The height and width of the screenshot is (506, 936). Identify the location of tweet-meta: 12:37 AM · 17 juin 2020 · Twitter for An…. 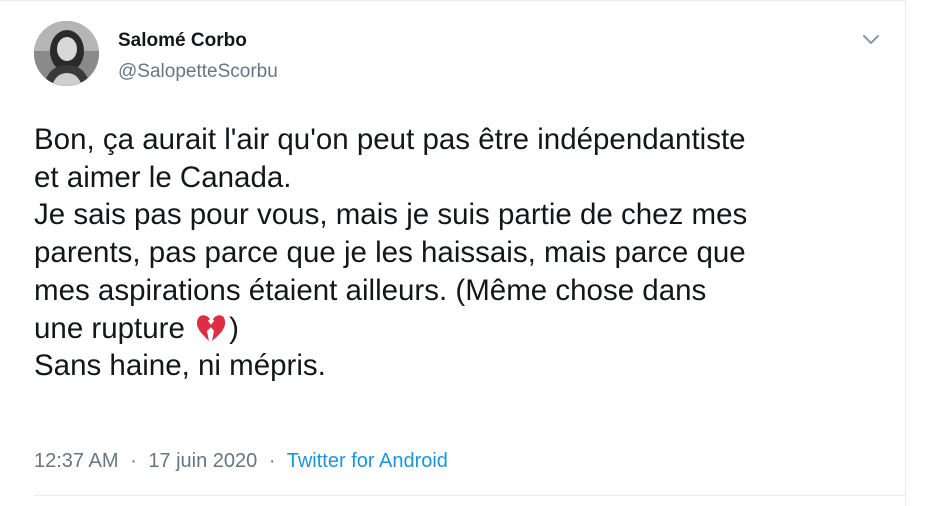
(241, 461).